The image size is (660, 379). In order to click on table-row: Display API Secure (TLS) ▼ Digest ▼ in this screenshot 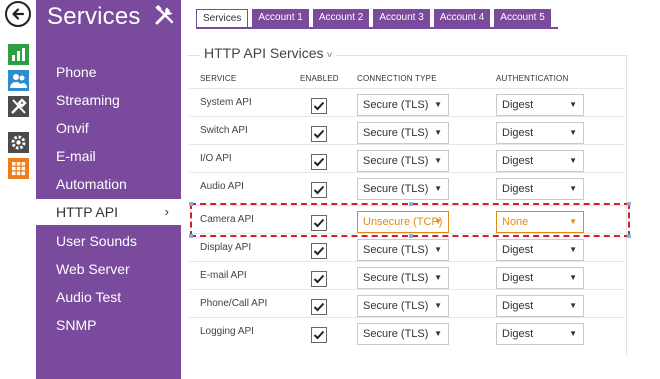, I will do `click(406, 247)`.